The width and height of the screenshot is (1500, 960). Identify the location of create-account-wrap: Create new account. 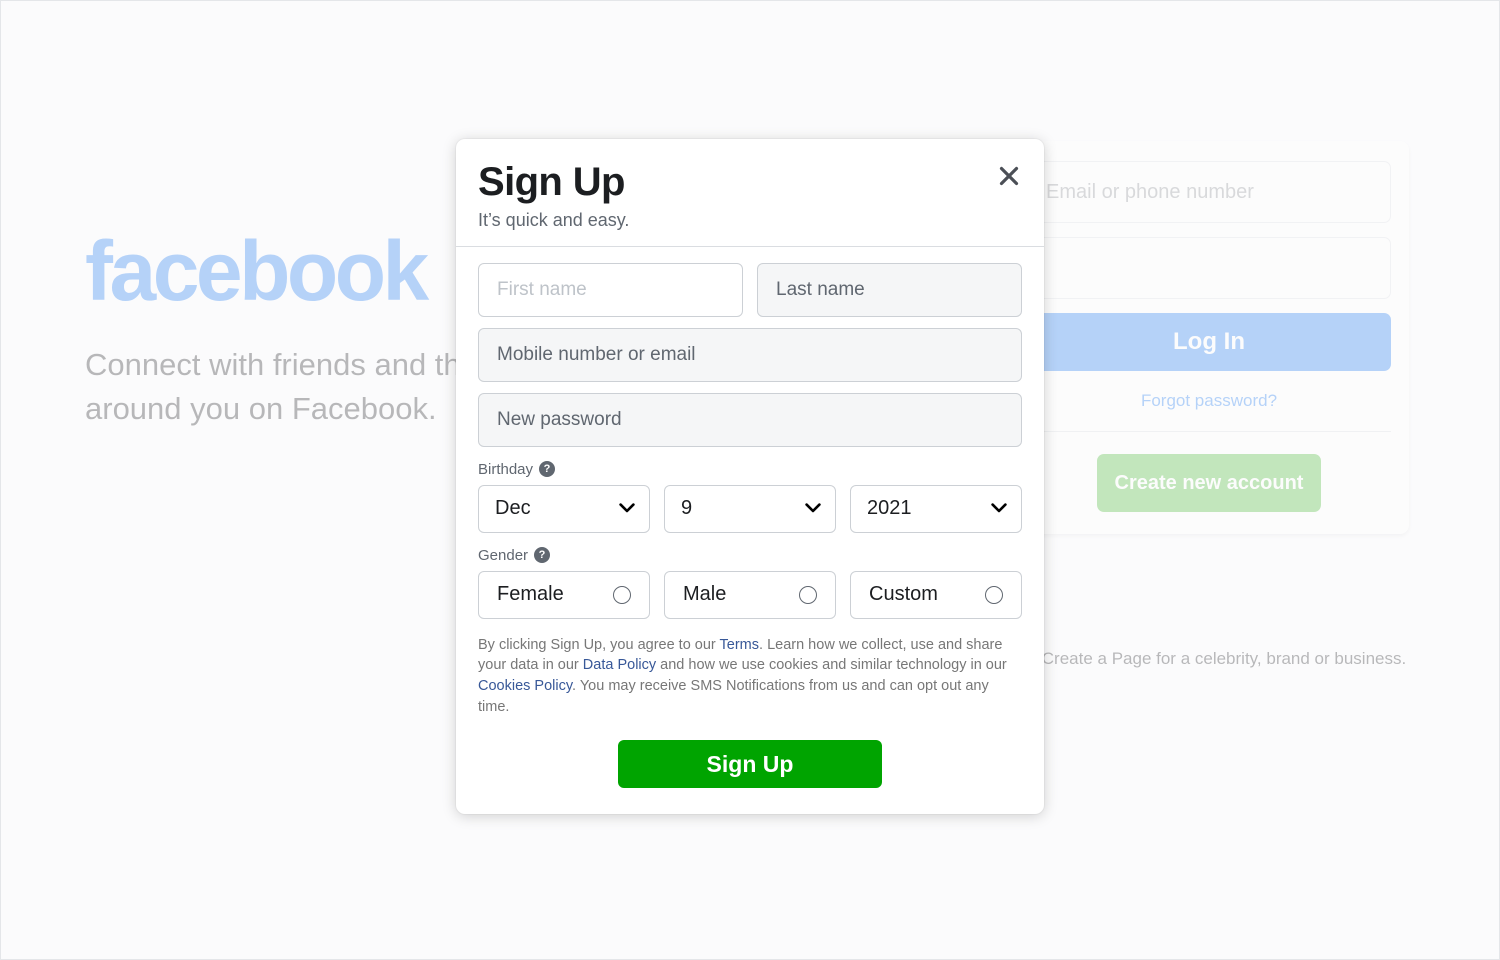
(1209, 483).